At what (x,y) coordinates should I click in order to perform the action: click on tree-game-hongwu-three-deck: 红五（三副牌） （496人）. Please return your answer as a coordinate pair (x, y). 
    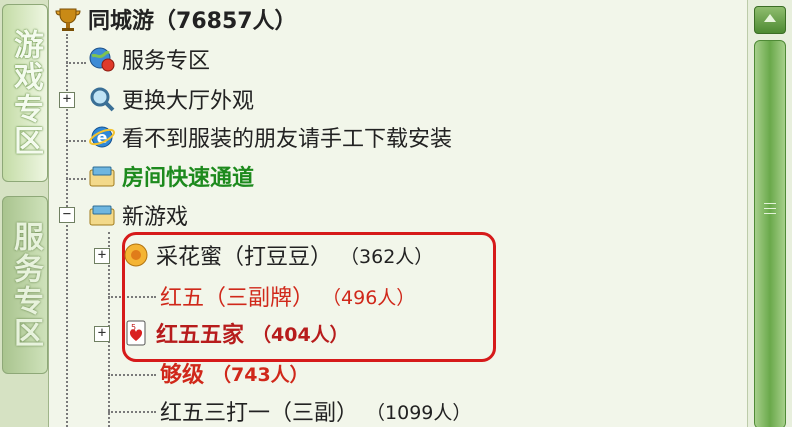
    Looking at the image, I should click on (287, 296).